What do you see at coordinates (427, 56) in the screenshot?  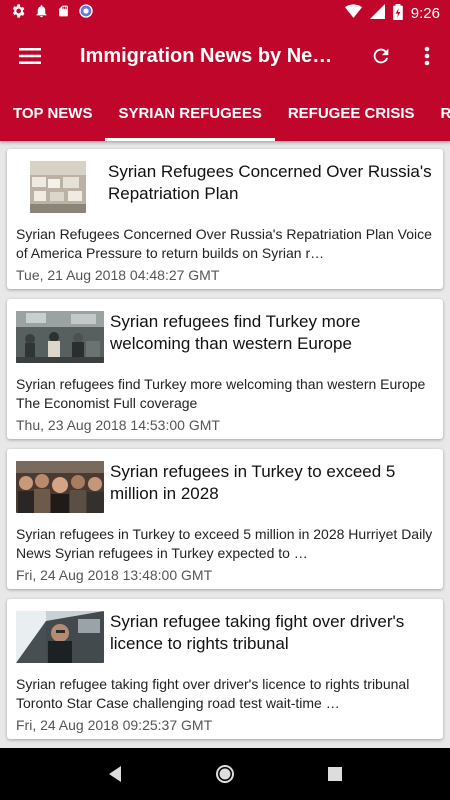 I see `more-vert-icon` at bounding box center [427, 56].